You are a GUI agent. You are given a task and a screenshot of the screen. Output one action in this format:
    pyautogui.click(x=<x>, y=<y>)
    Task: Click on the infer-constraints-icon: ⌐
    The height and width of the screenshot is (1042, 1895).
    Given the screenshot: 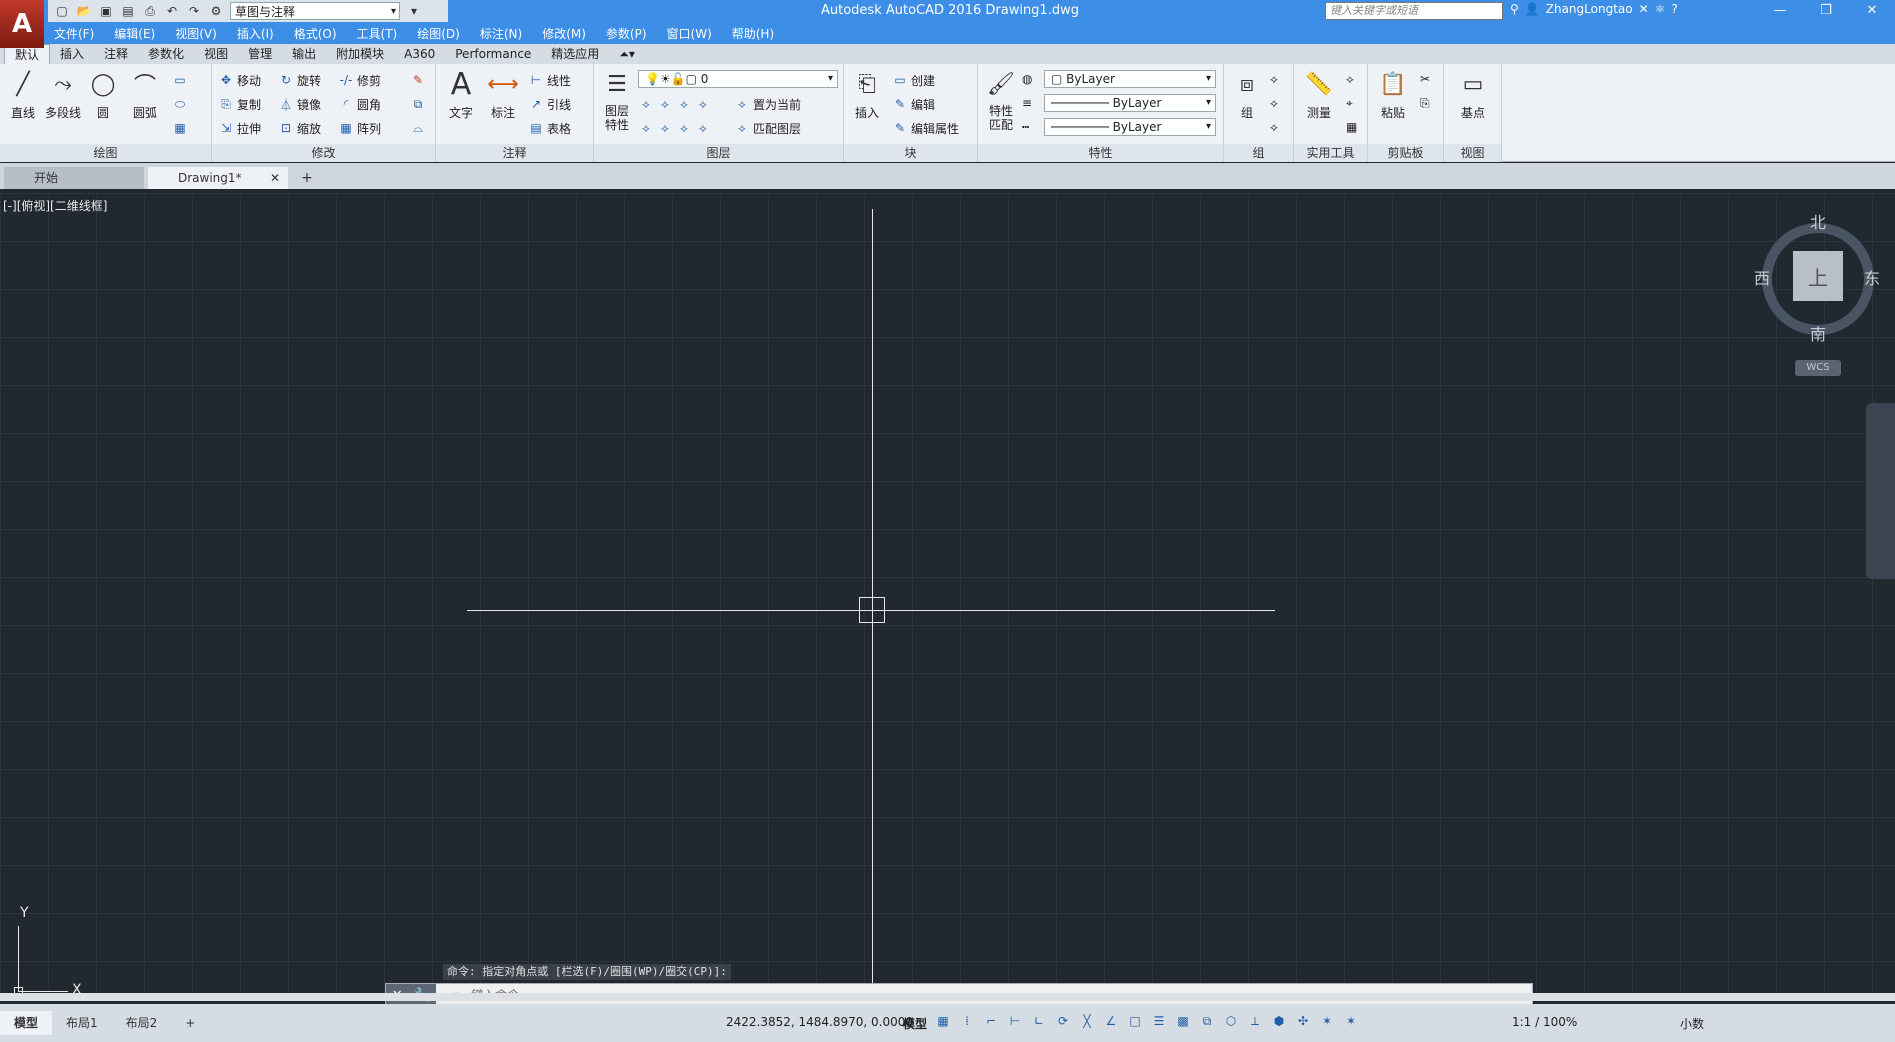 What is the action you would take?
    pyautogui.click(x=991, y=1021)
    